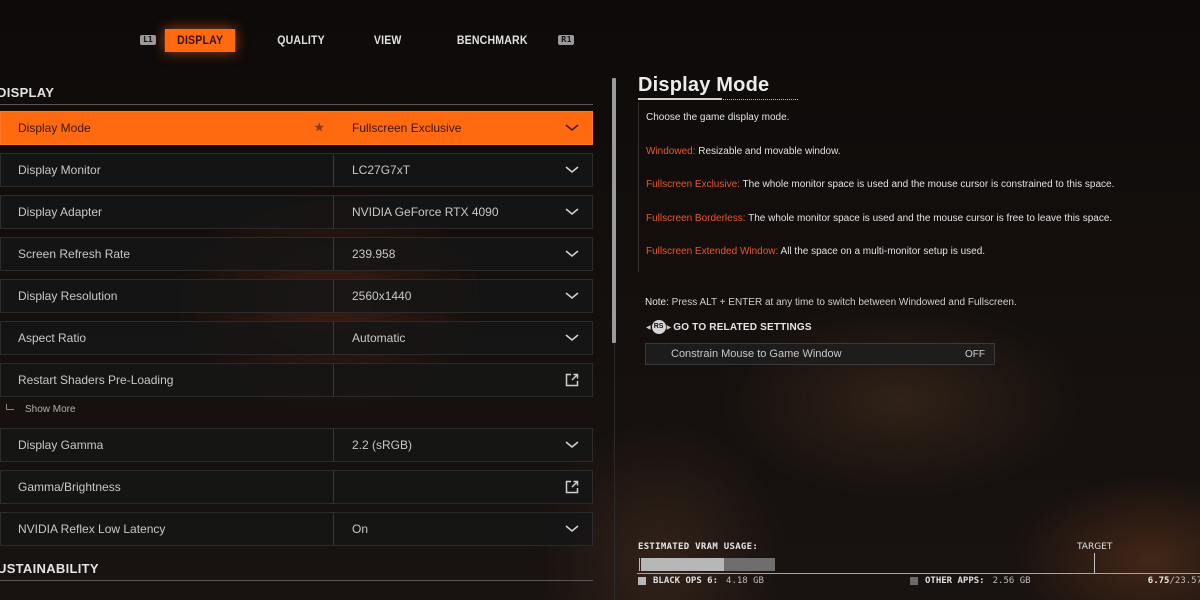 The height and width of the screenshot is (600, 1200). I want to click on setting-value: LC27G7xT, so click(381, 170).